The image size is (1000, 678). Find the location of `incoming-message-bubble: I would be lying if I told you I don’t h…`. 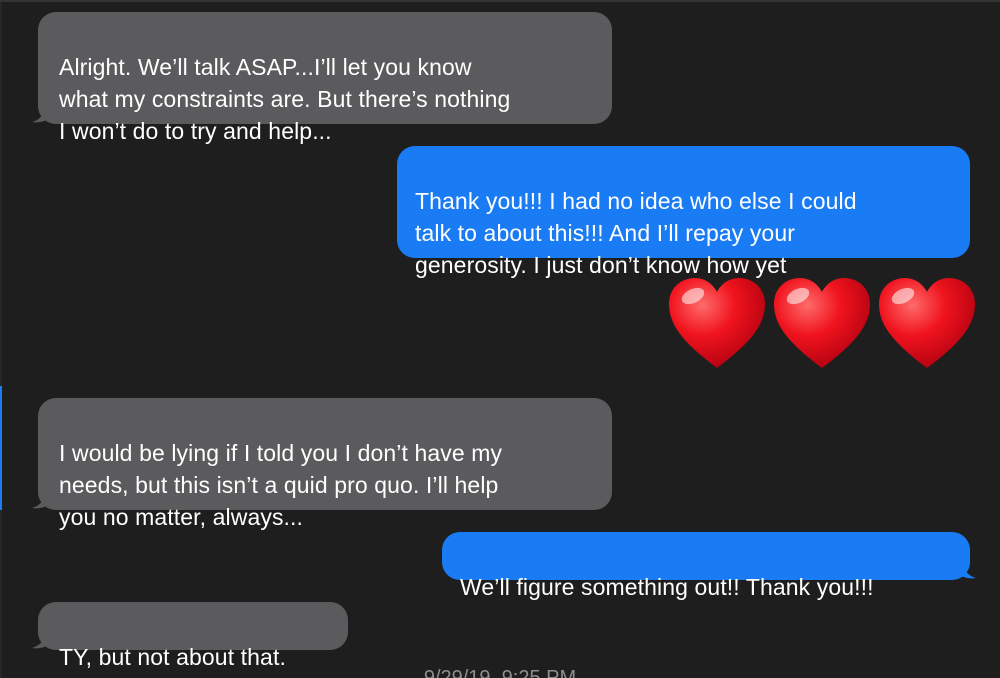

incoming-message-bubble: I would be lying if I told you I don’t h… is located at coordinates (325, 464).